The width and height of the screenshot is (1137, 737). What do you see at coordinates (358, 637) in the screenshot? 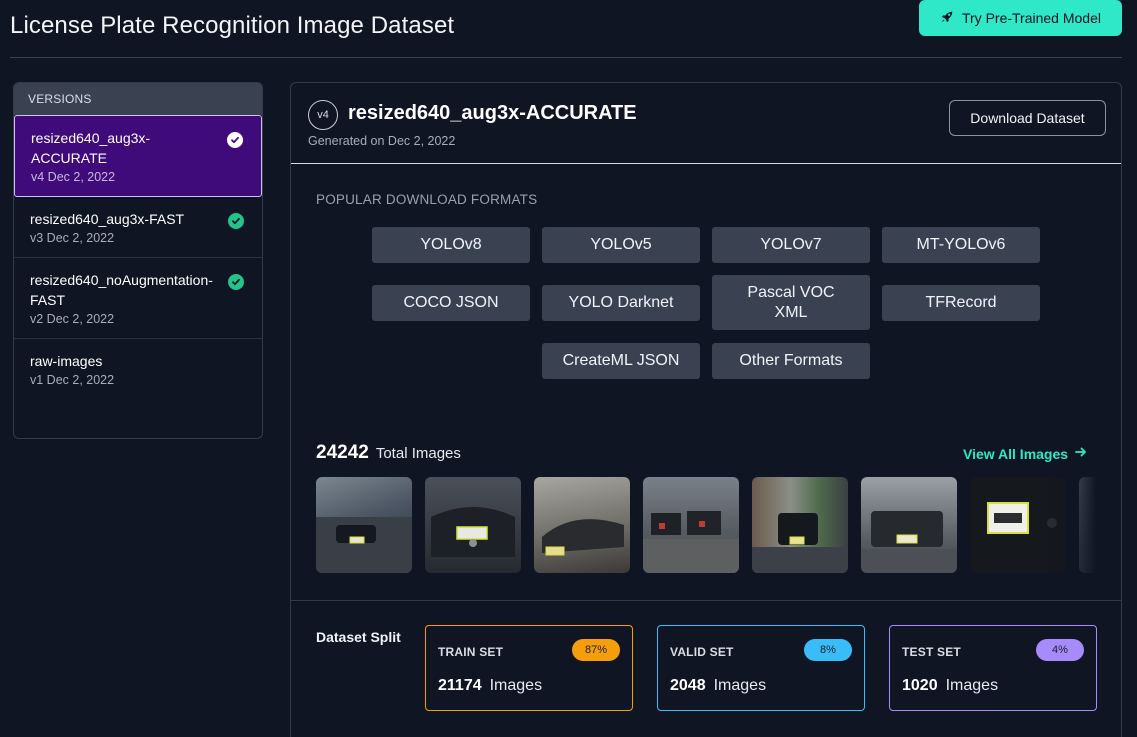
I see `dataset-split-label: Dataset Split` at bounding box center [358, 637].